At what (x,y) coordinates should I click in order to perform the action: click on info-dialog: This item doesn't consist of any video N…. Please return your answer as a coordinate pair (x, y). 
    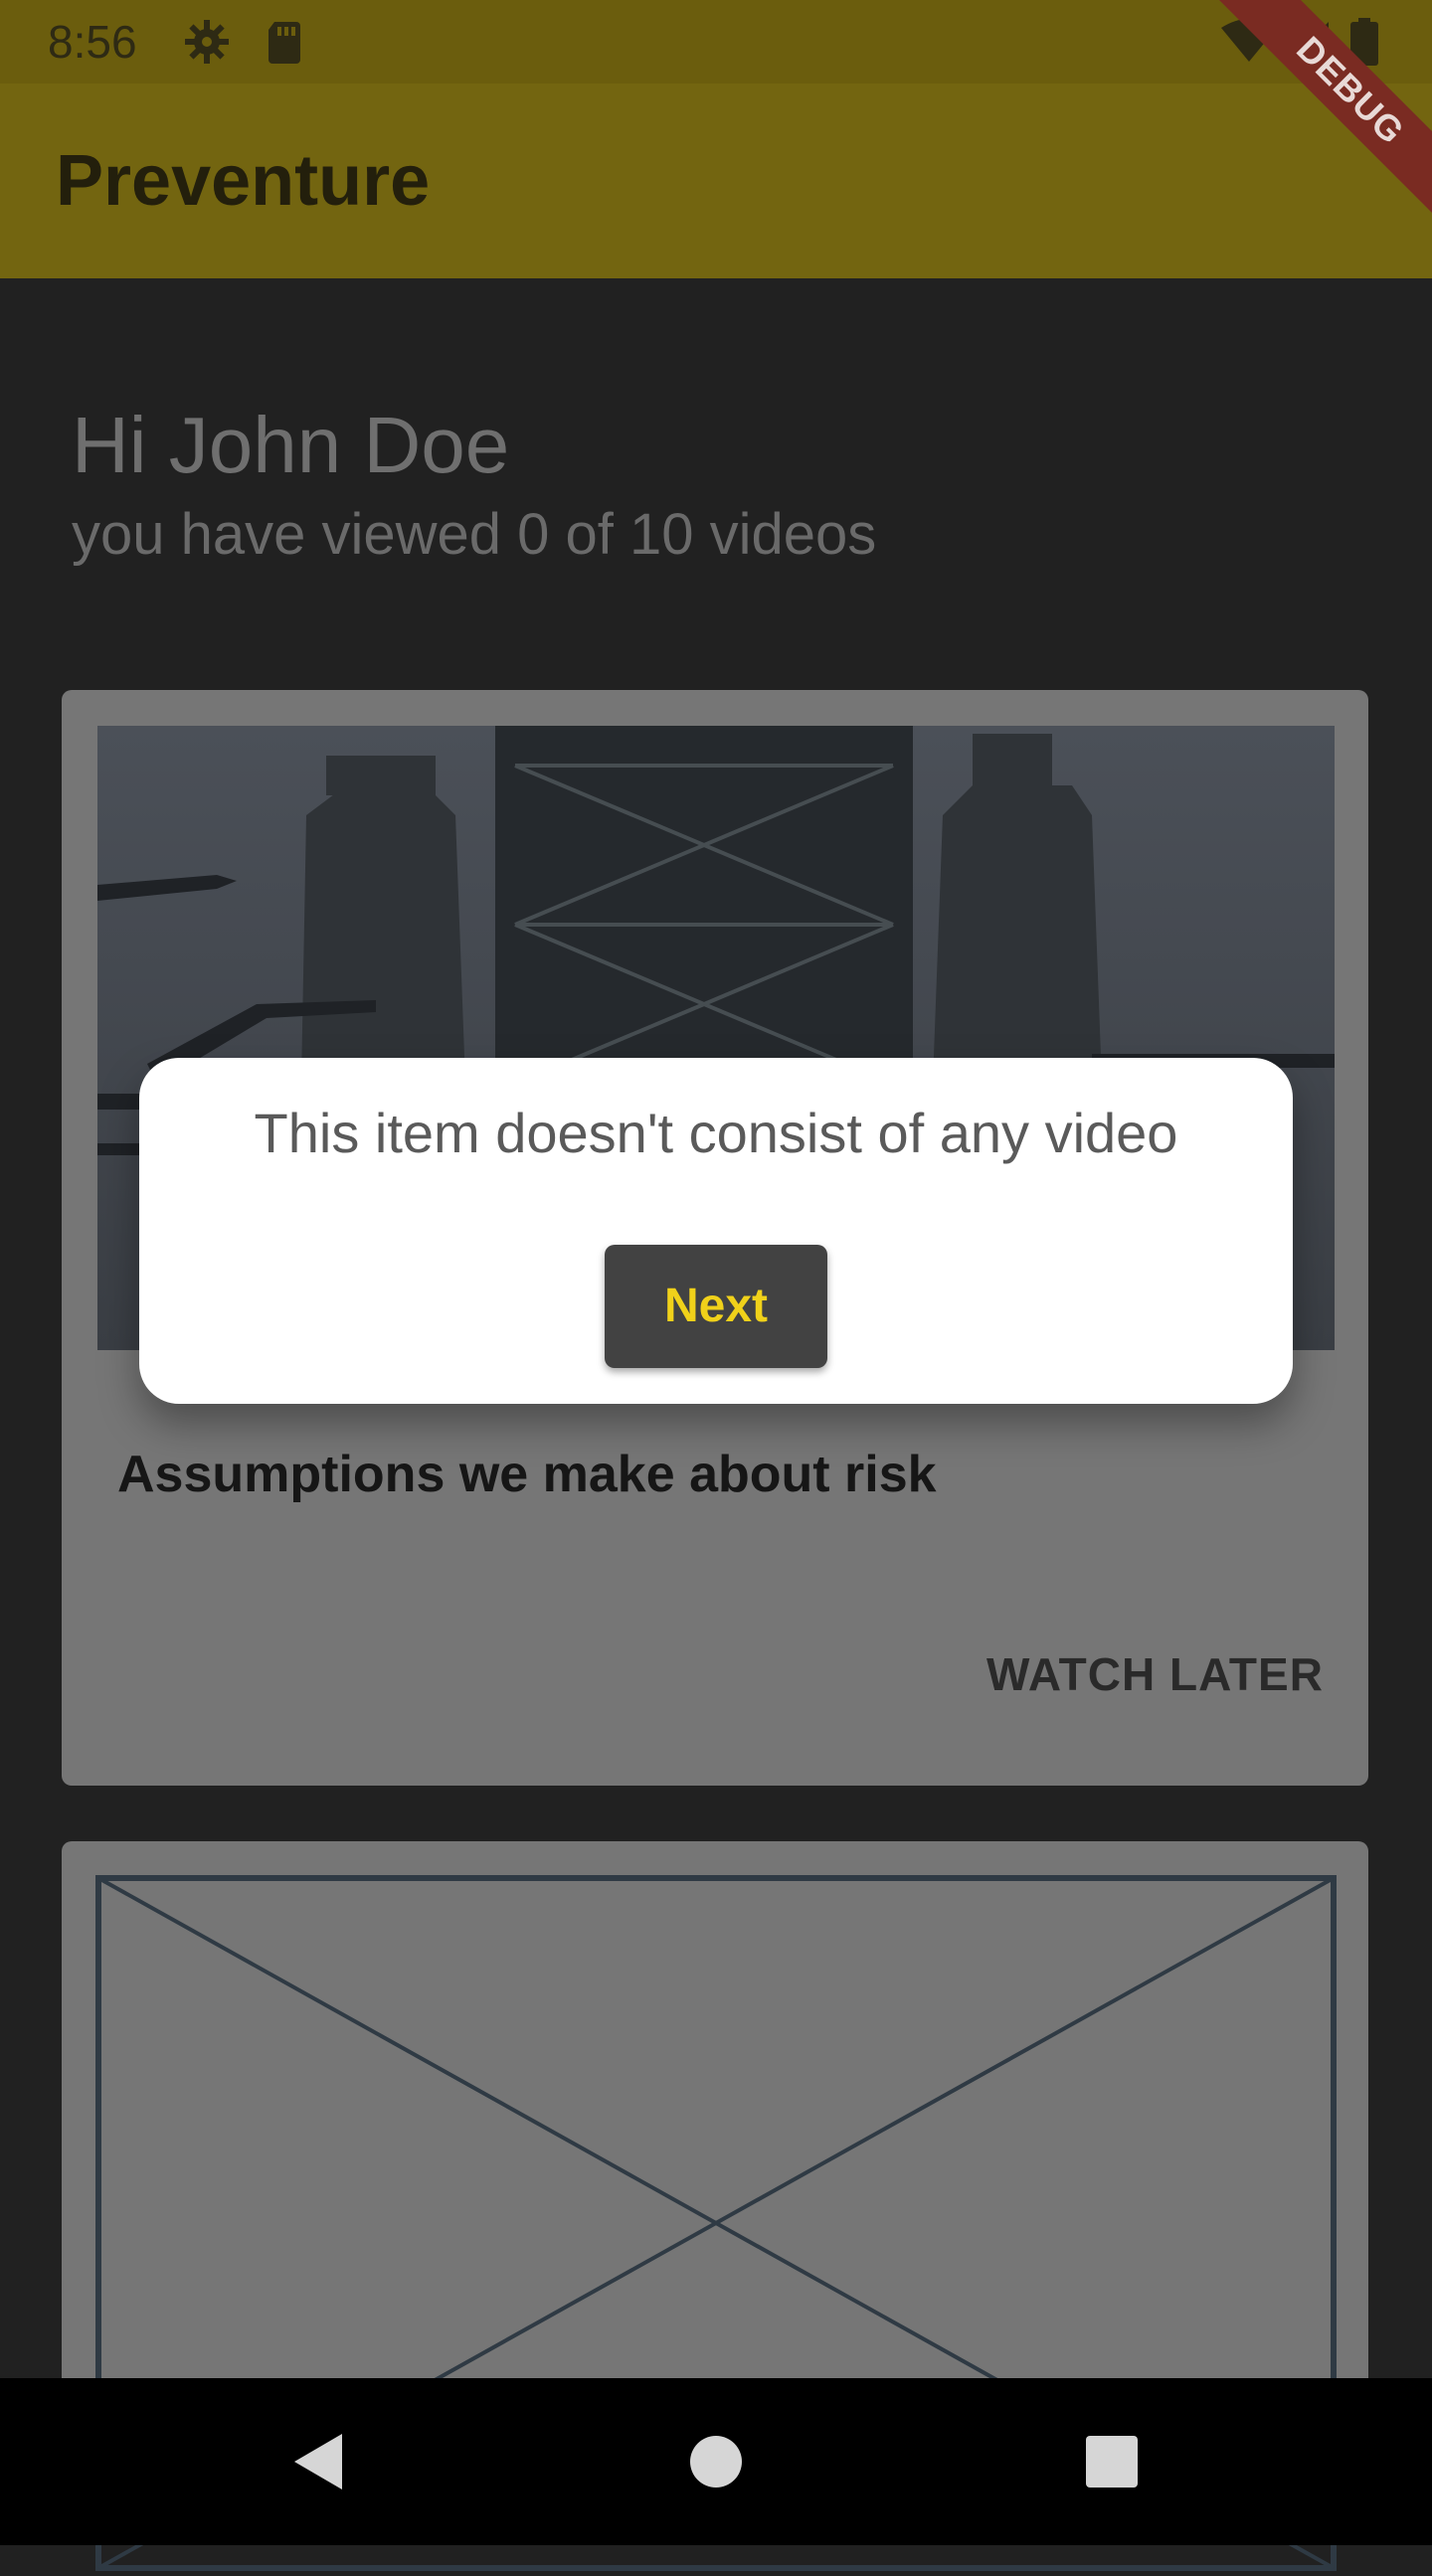
    Looking at the image, I should click on (716, 1231).